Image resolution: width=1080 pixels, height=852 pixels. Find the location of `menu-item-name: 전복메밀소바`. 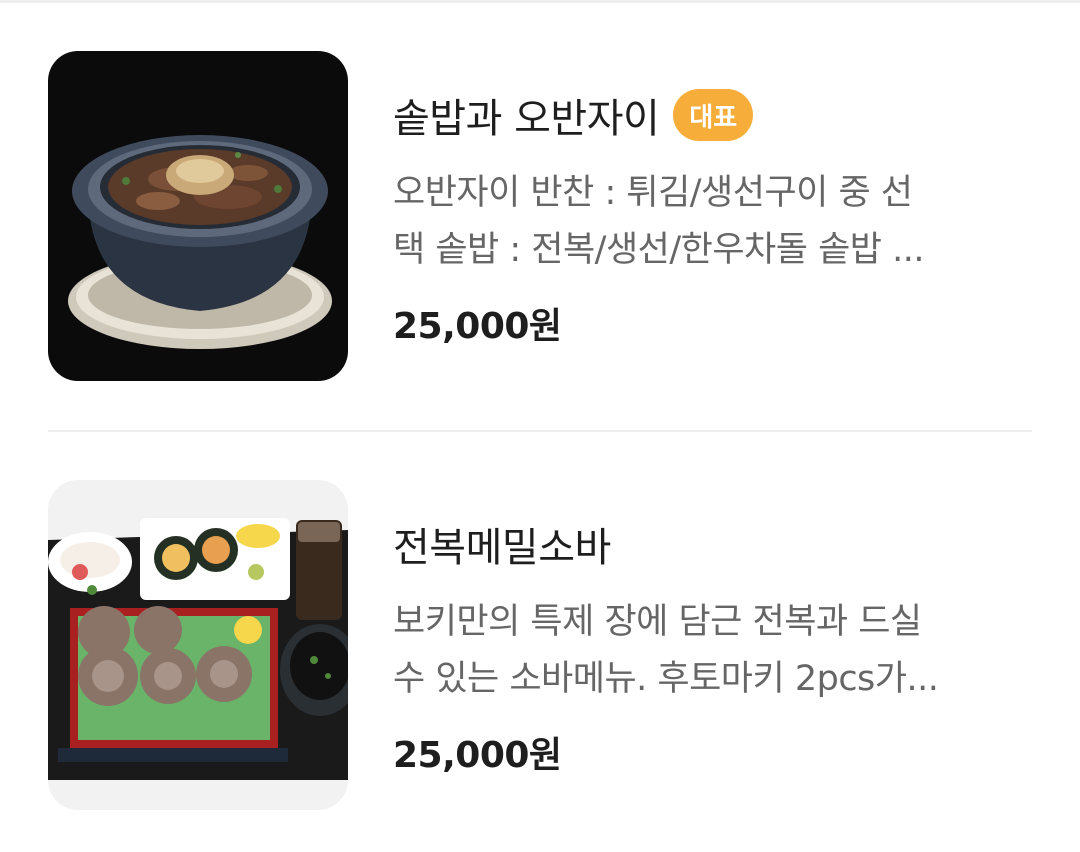

menu-item-name: 전복메밀소바 is located at coordinates (502, 548).